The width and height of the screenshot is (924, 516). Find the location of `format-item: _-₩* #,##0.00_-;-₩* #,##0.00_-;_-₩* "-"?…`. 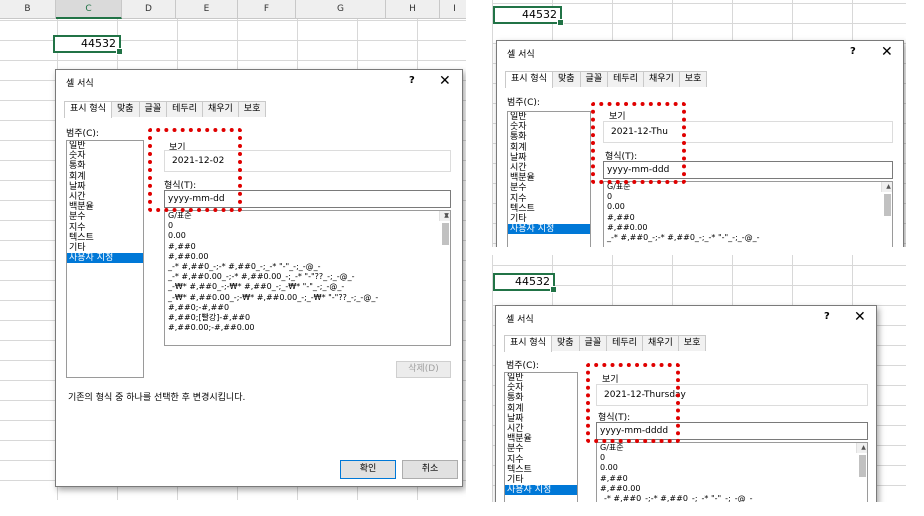

format-item: _-₩* #,##0.00_-;-₩* #,##0.00_-;_-₩* "-"?… is located at coordinates (307, 298).